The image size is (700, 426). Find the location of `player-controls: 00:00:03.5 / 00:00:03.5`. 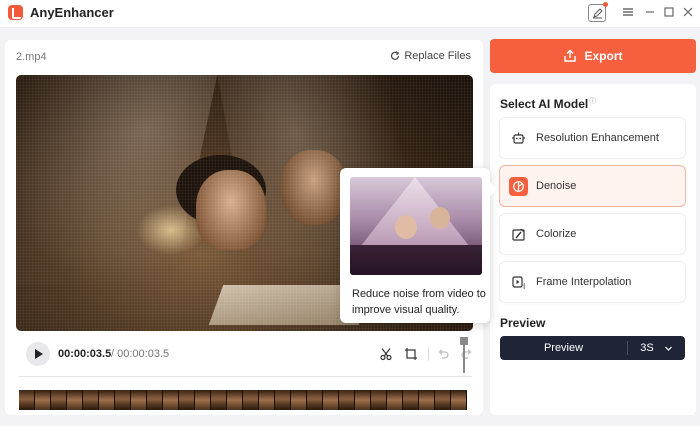

player-controls: 00:00:03.5 / 00:00:03.5 is located at coordinates (246, 354).